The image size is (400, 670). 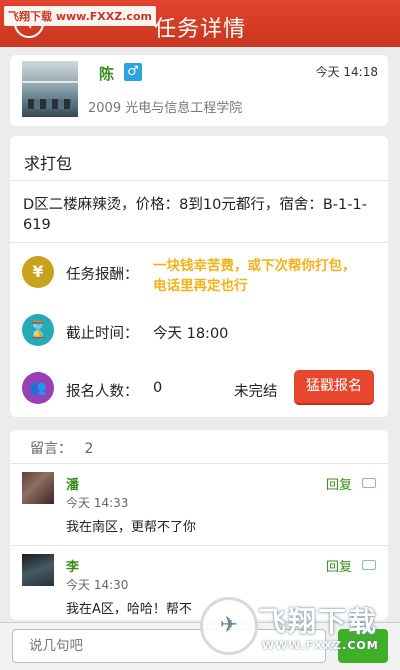 I want to click on comment-time: 今天 14:30, so click(x=97, y=585).